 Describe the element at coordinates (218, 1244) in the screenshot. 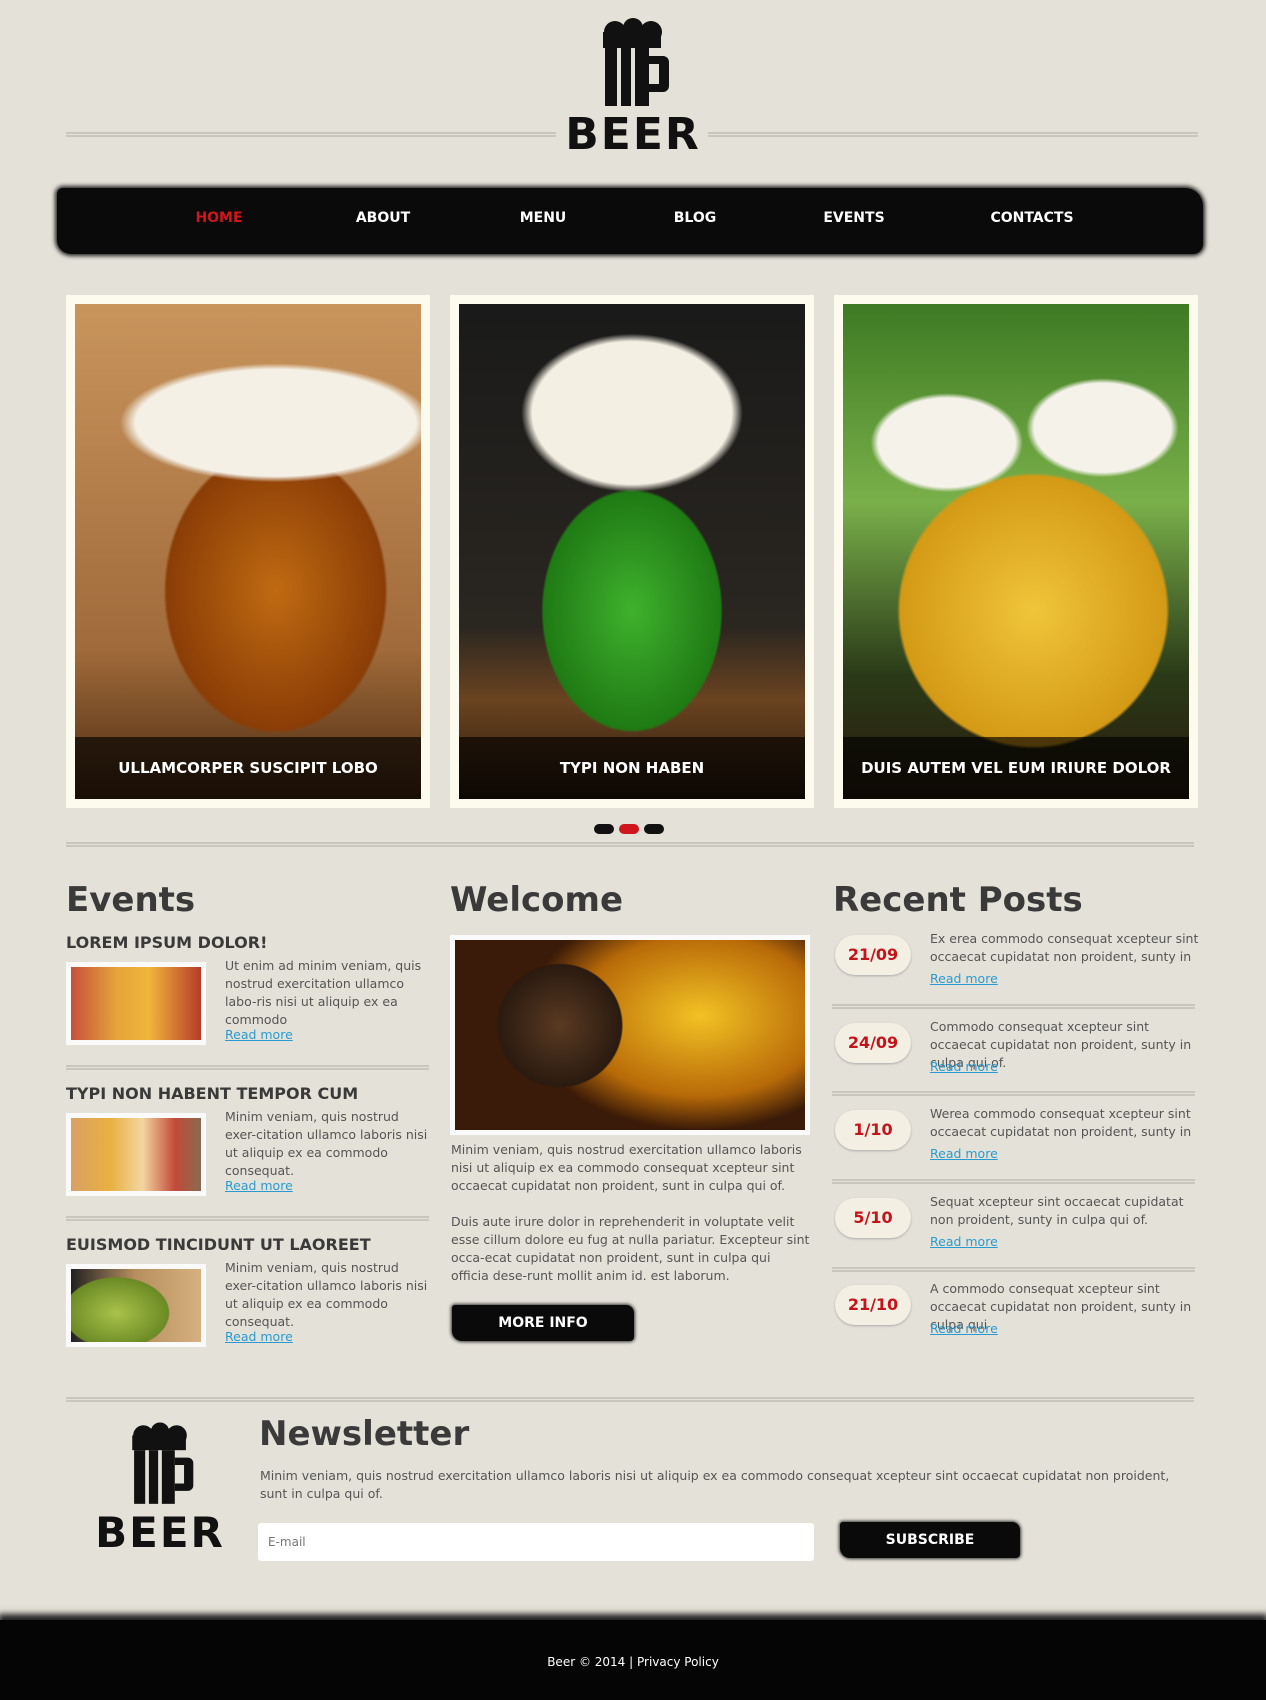

I see `event-title: EUISMOD TINCIDUNT UT LAOREET` at that location.